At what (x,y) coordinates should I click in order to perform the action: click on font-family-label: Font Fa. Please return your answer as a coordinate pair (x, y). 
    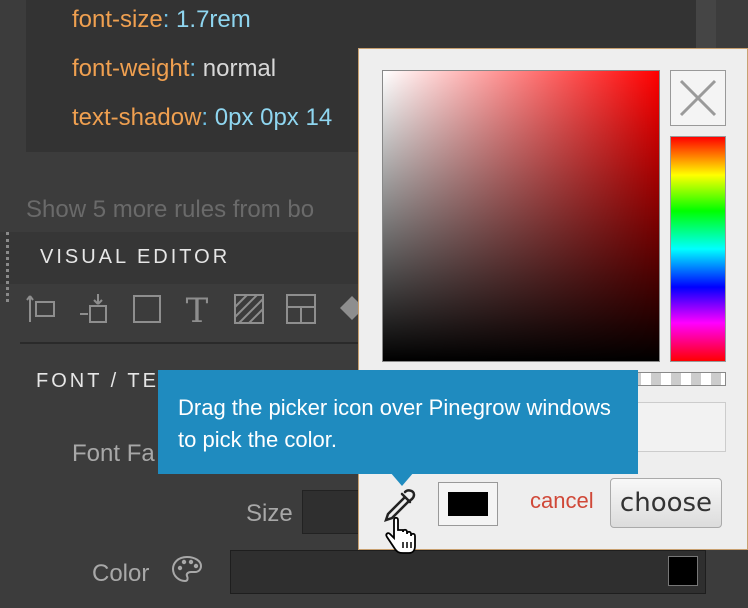
    Looking at the image, I should click on (113, 453).